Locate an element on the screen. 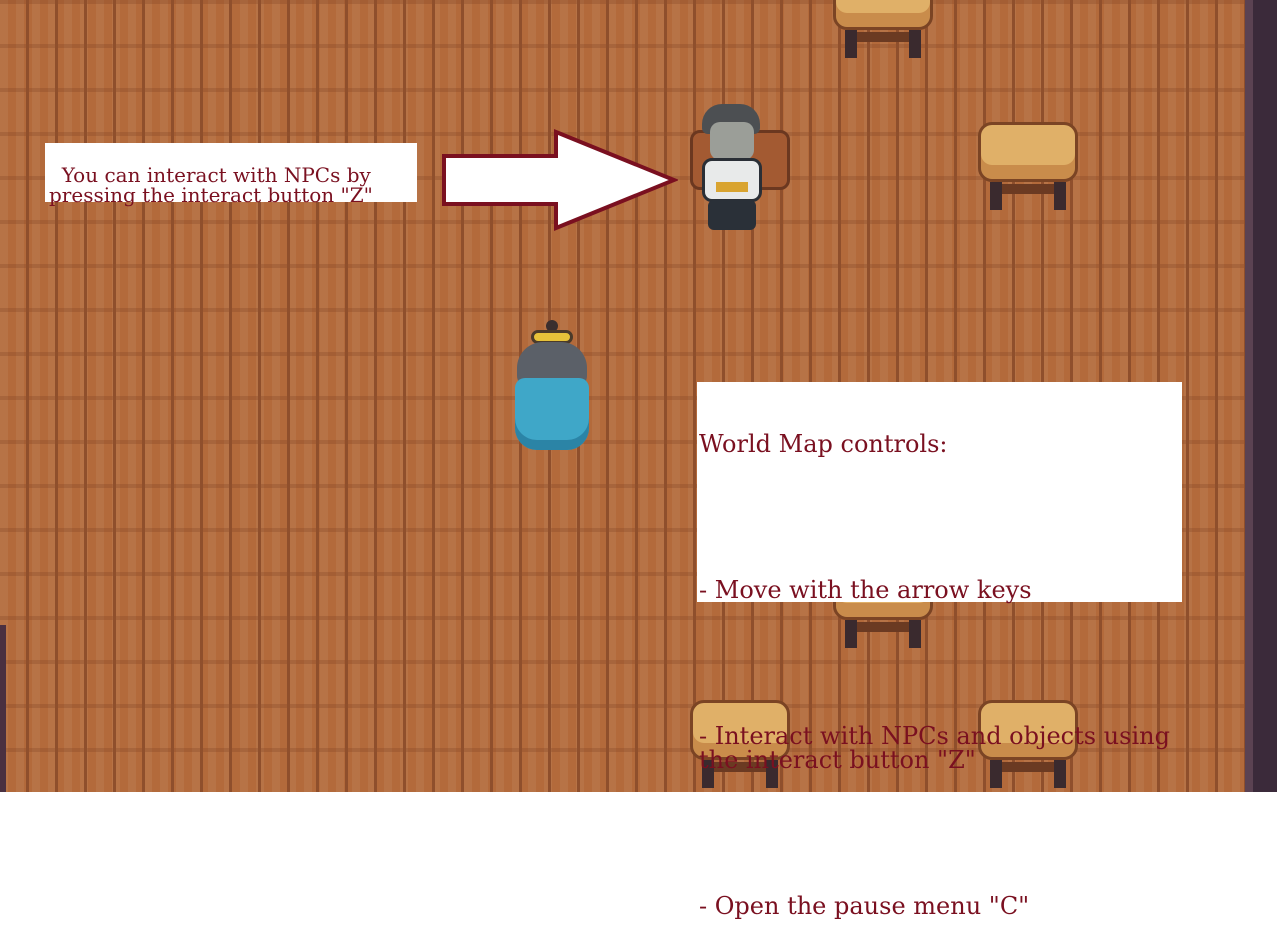 The height and width of the screenshot is (942, 1277). controls-title: World Map controls: is located at coordinates (823, 444).